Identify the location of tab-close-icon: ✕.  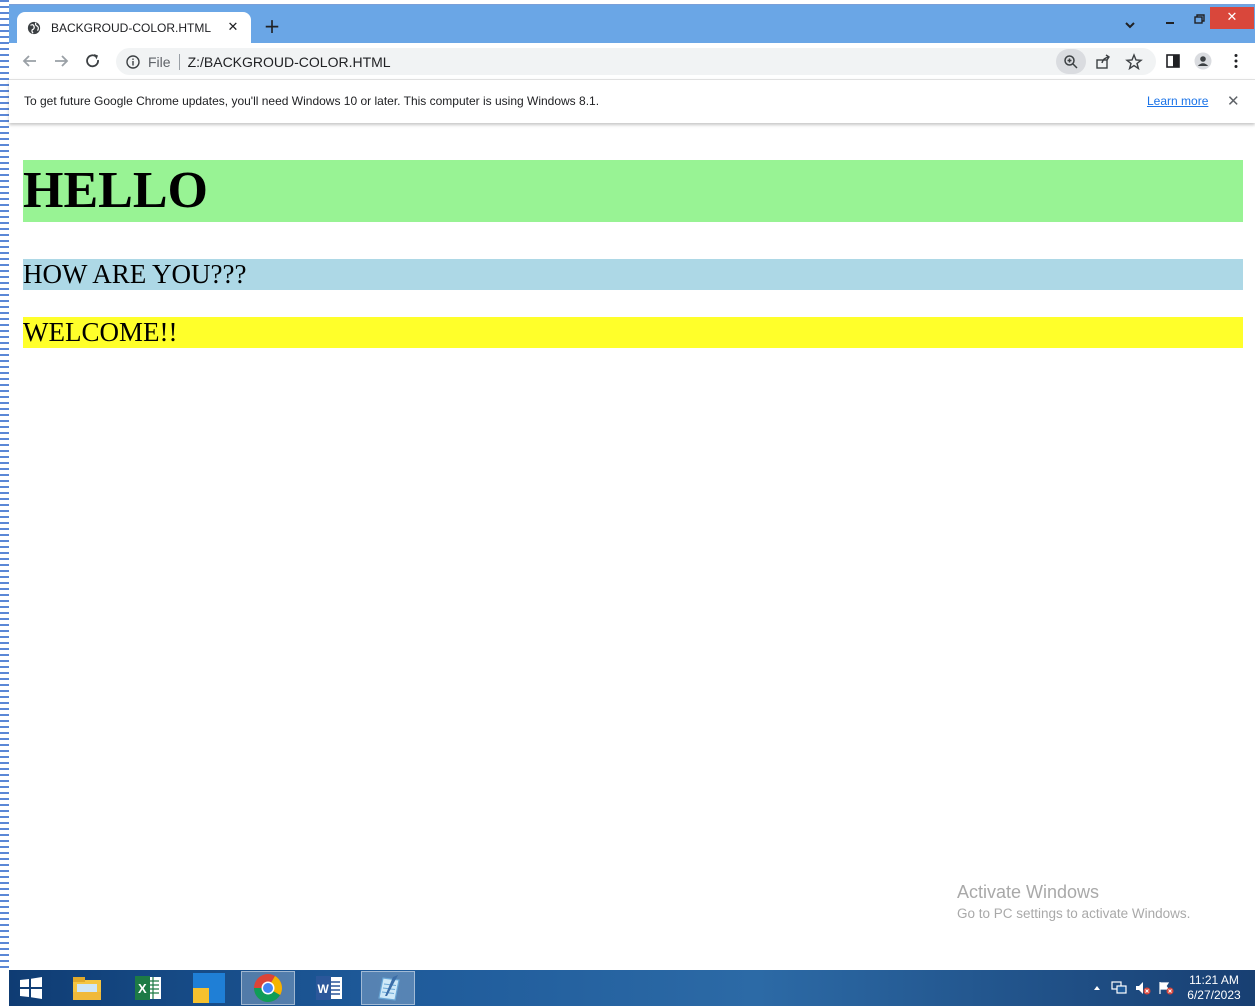
(233, 27).